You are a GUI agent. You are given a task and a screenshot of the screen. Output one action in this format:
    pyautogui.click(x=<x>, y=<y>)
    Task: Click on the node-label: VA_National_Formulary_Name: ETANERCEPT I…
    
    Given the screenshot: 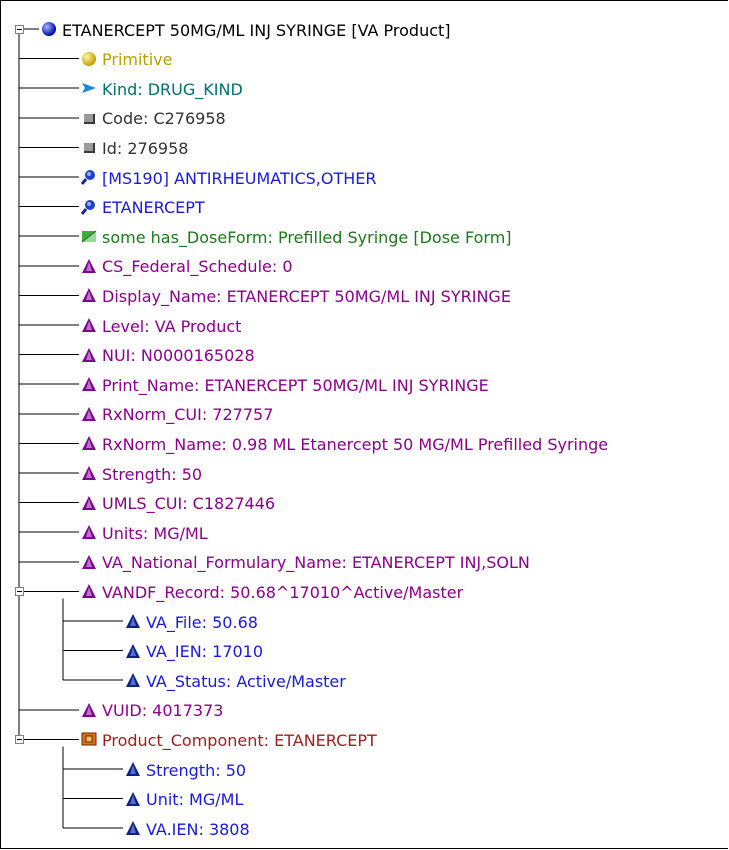 What is the action you would take?
    pyautogui.click(x=316, y=563)
    